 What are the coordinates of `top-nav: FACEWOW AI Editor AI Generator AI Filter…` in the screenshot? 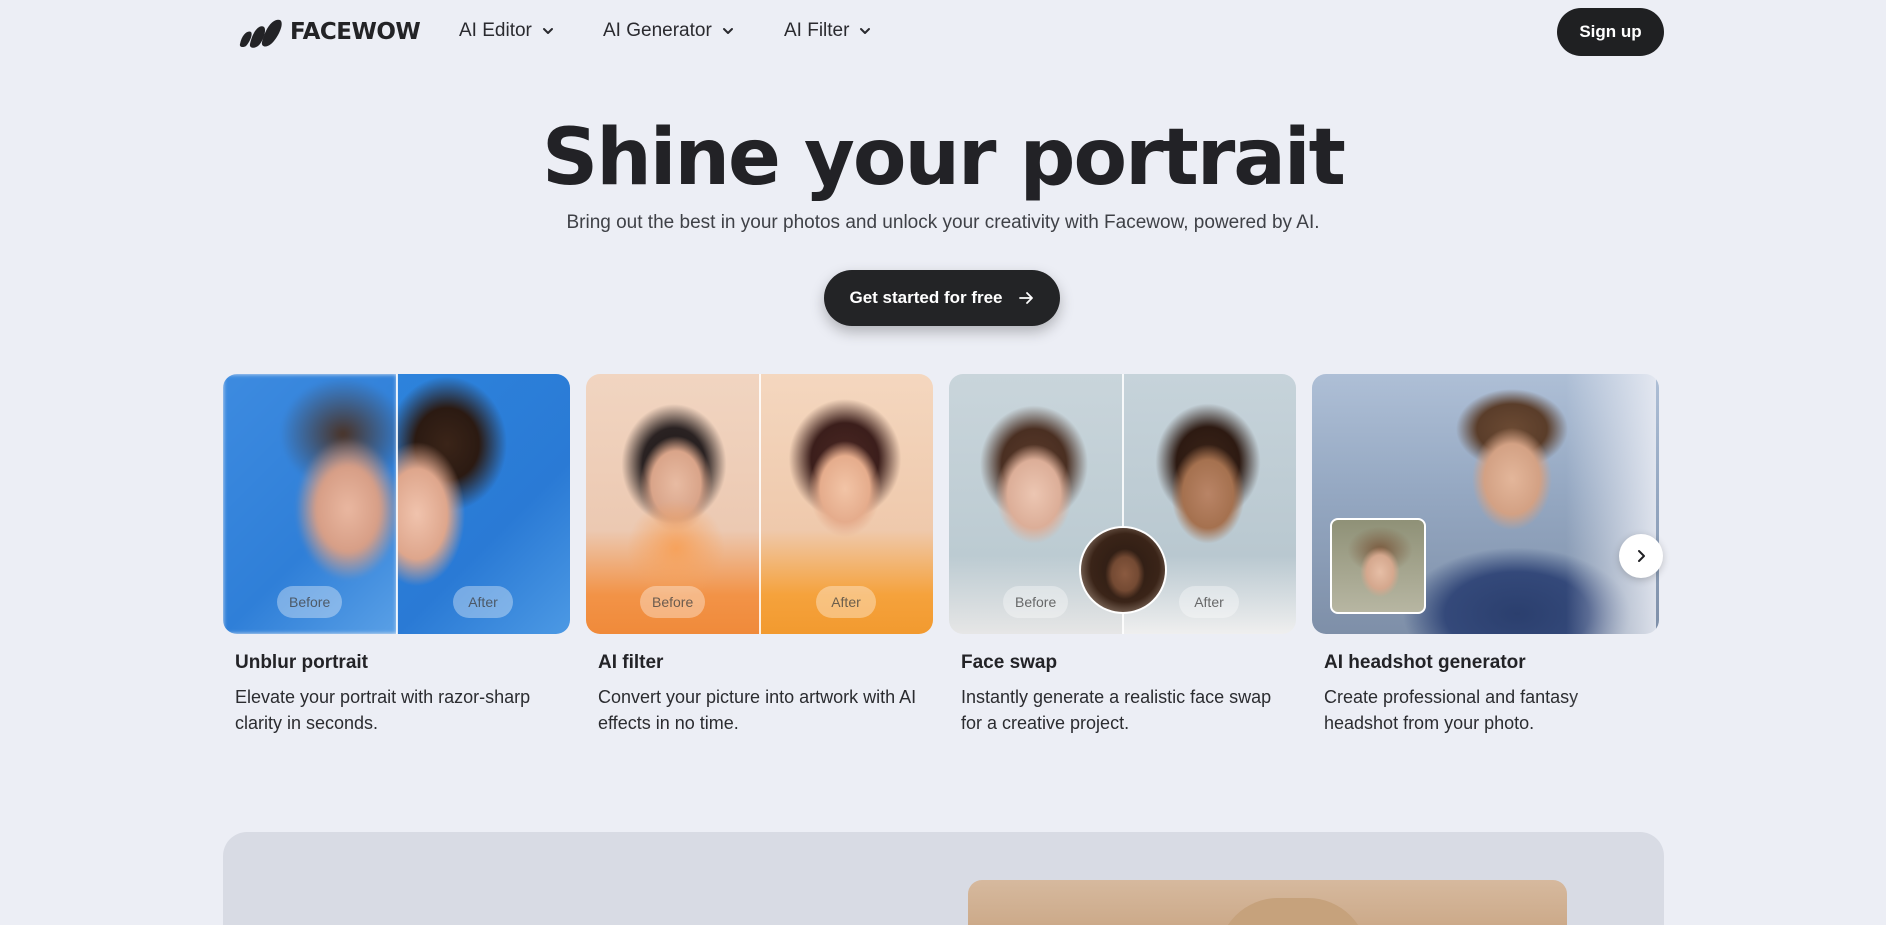 It's located at (943, 32).